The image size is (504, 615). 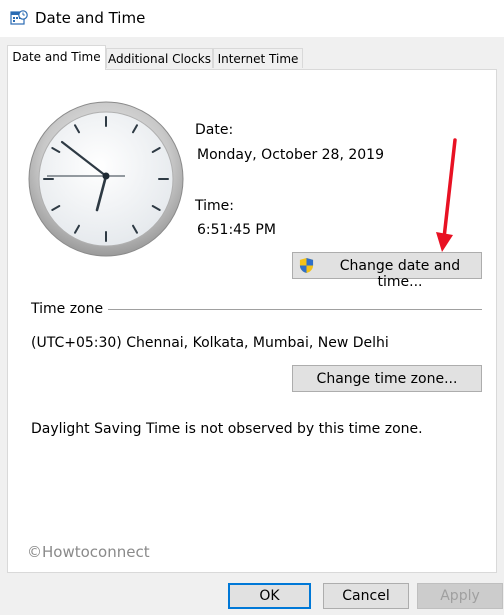 I want to click on time-value: 6:51:45 PM, so click(x=236, y=230).